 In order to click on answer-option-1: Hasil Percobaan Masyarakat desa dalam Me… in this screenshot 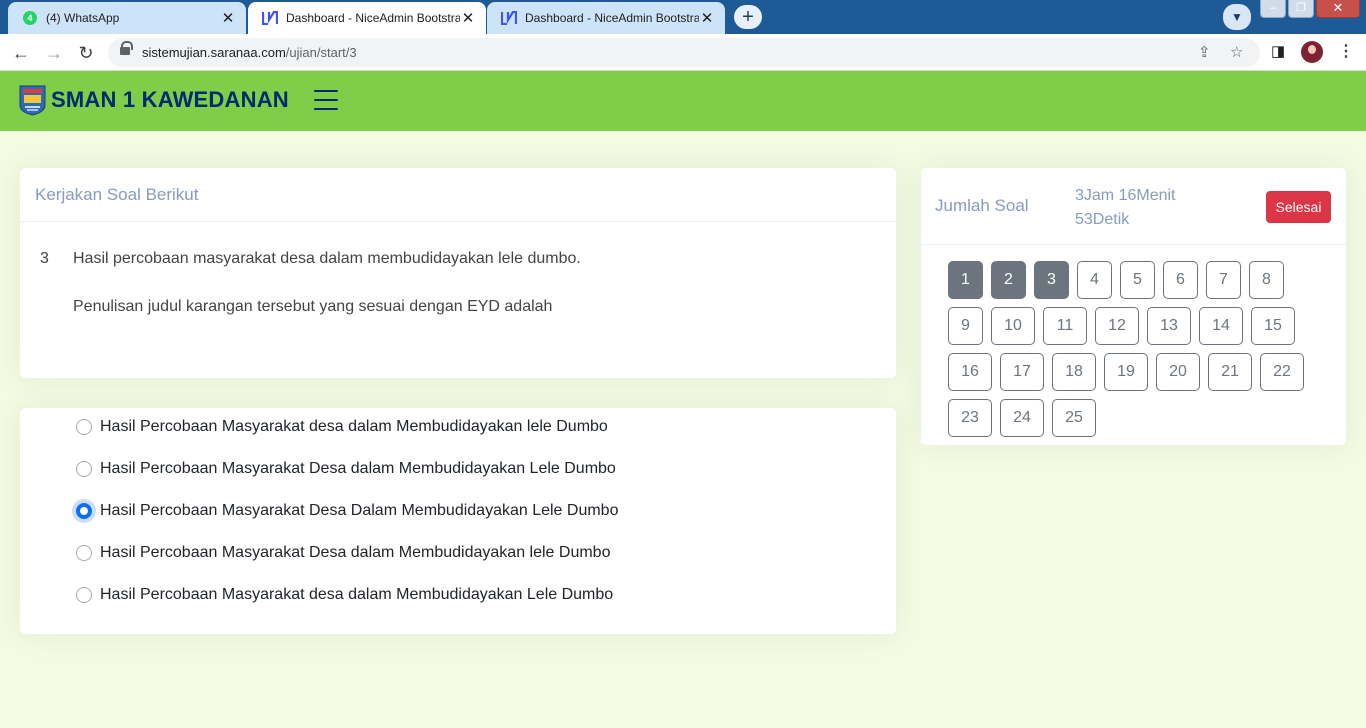, I will do `click(342, 427)`.